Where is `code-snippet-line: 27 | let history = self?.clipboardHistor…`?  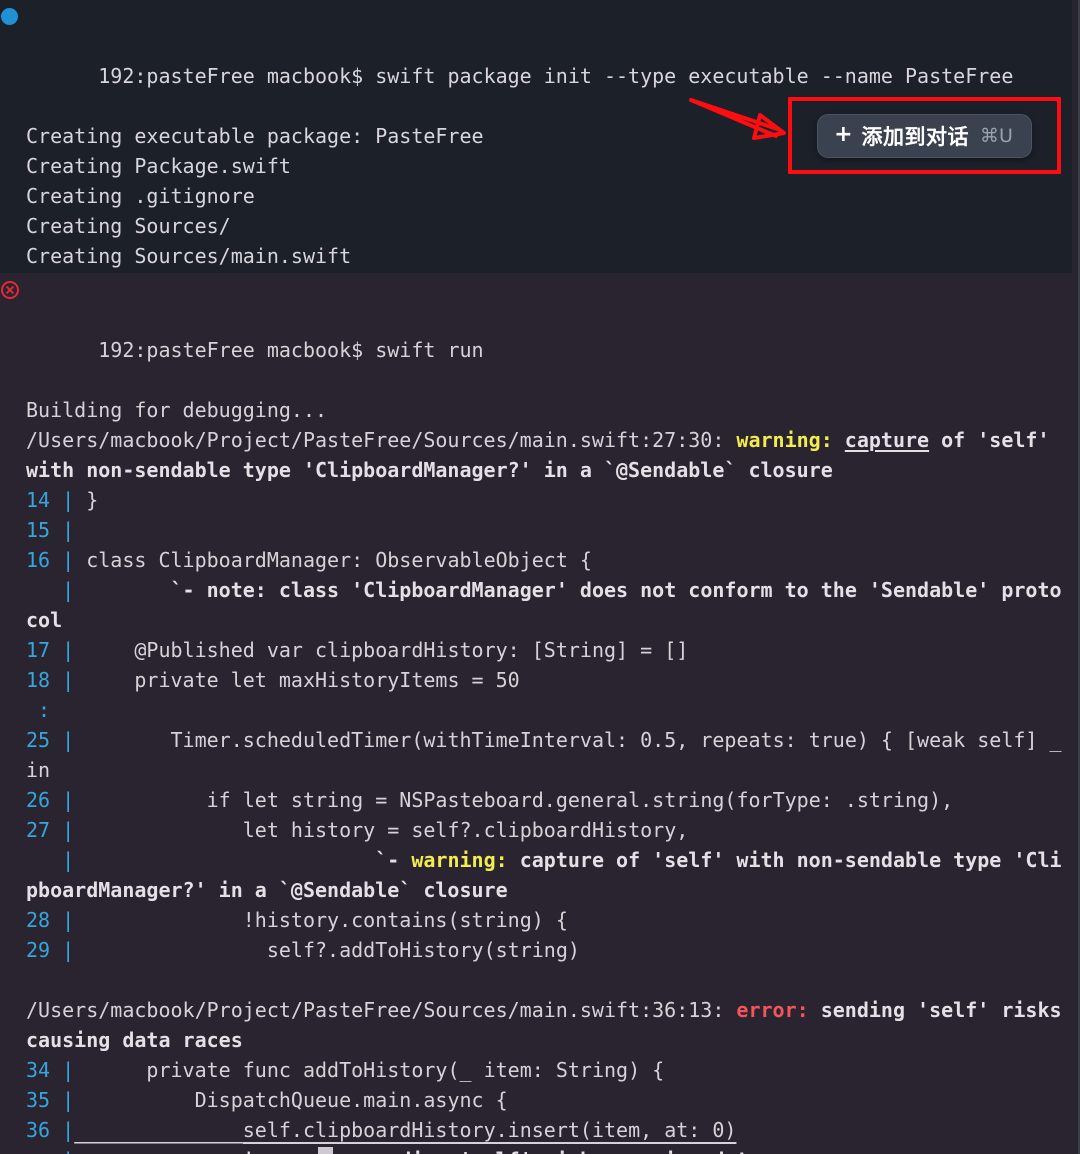
code-snippet-line: 27 | let history = self?.clipboardHistor… is located at coordinates (357, 830).